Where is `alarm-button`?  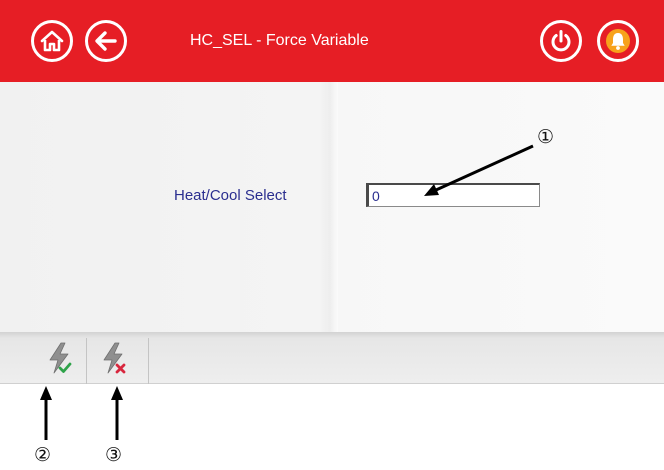 alarm-button is located at coordinates (618, 41).